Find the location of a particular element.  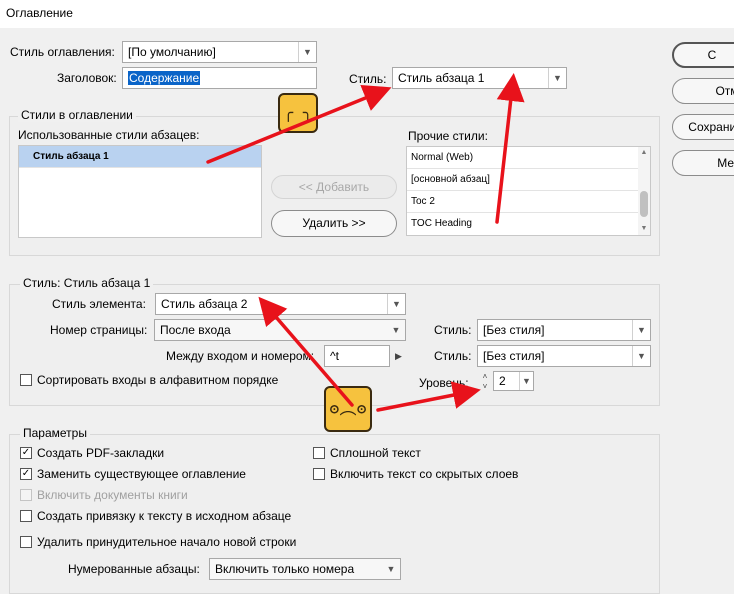

style-group-title: Стиль: Стиль абзаца 1 is located at coordinates (87, 283).